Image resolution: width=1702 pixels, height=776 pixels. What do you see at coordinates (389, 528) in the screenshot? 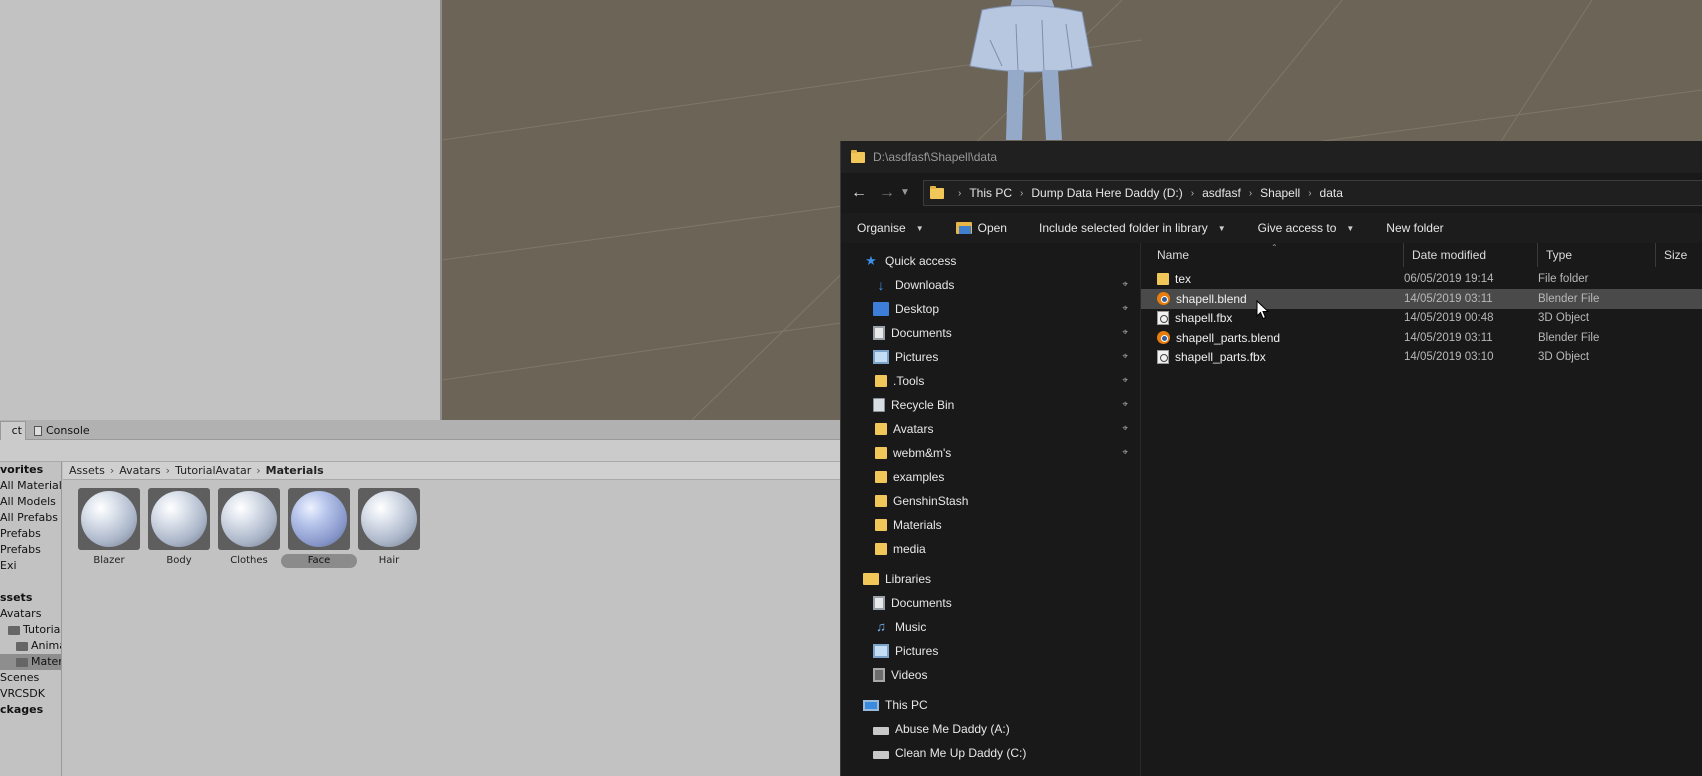
I see `material-asset: Hair` at bounding box center [389, 528].